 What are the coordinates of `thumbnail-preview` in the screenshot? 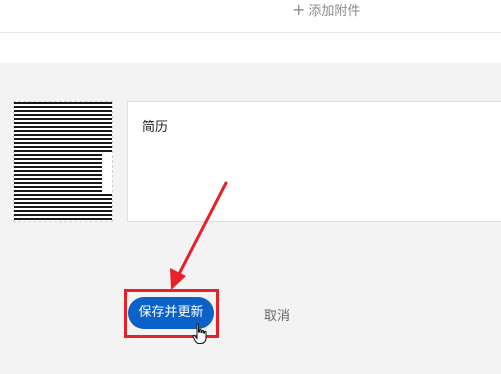 It's located at (63, 161).